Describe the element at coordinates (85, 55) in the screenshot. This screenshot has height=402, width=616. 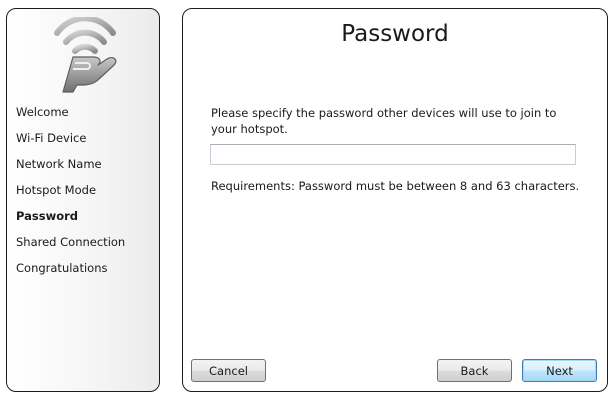
I see `wifi-hand-logo-icon` at that location.